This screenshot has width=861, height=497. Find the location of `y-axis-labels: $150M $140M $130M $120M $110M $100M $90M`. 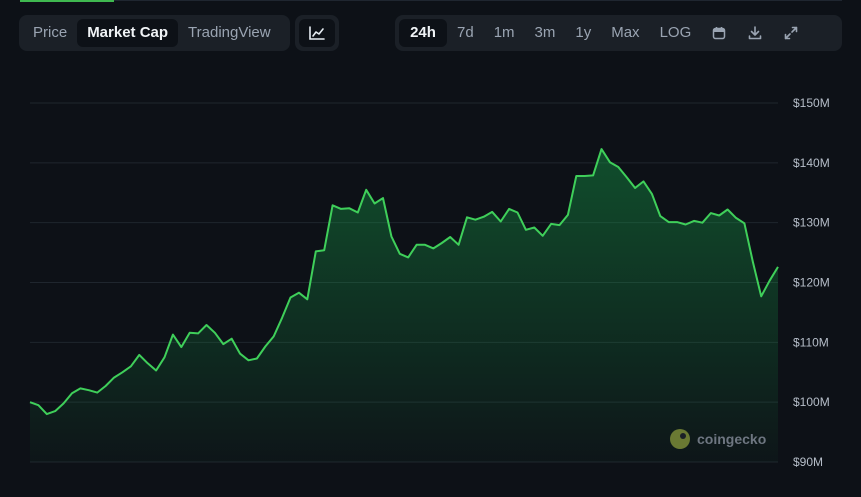

y-axis-labels: $150M $140M $130M $120M $110M $100M $90M is located at coordinates (811, 282).